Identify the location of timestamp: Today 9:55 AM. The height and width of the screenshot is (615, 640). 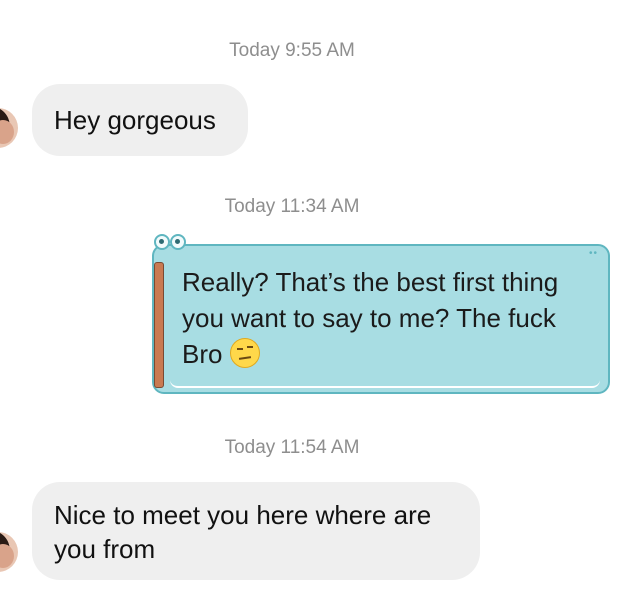
(292, 50).